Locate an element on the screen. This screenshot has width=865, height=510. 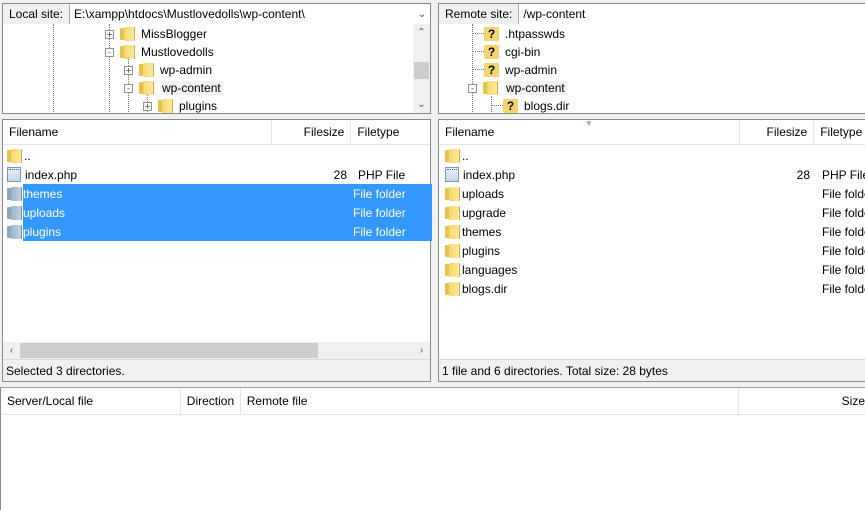
file-type is located at coordinates (837, 155).